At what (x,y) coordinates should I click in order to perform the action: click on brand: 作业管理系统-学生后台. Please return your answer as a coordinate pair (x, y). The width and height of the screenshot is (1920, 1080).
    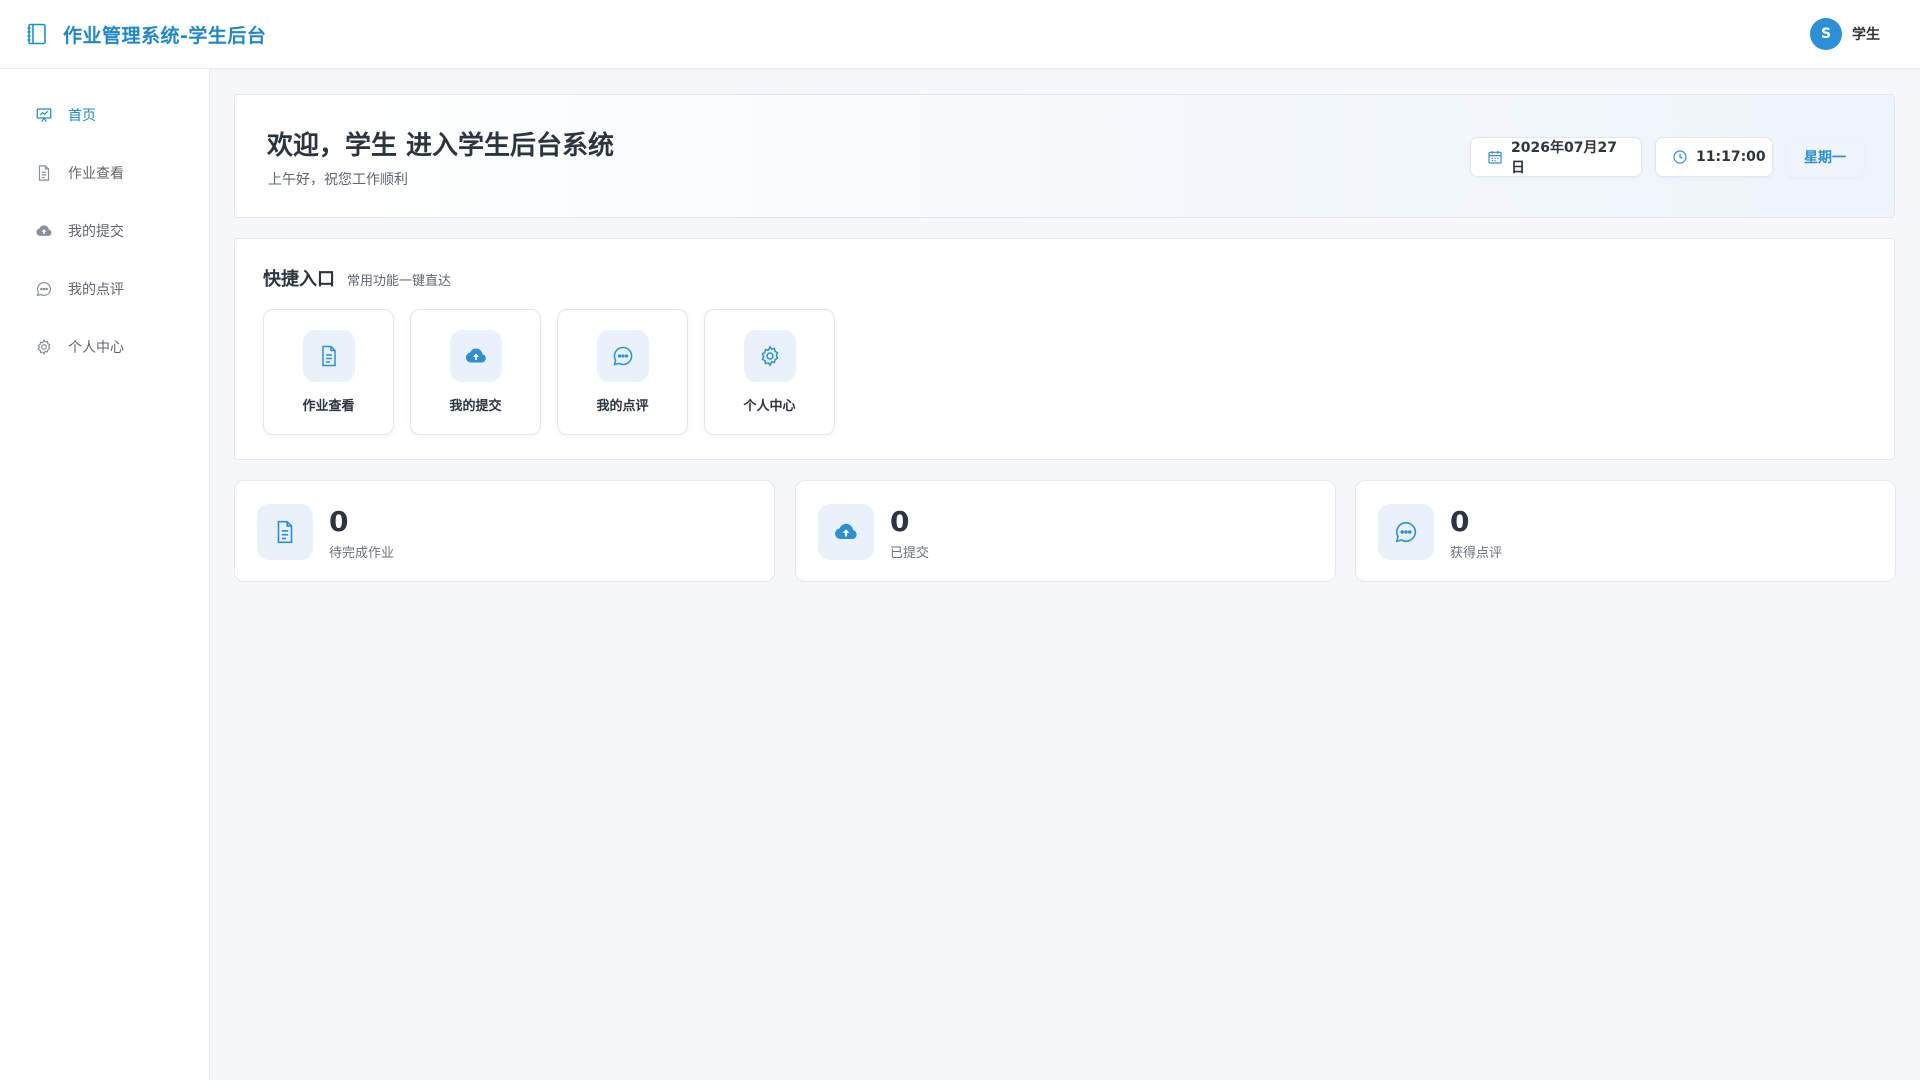
    Looking at the image, I should click on (145, 34).